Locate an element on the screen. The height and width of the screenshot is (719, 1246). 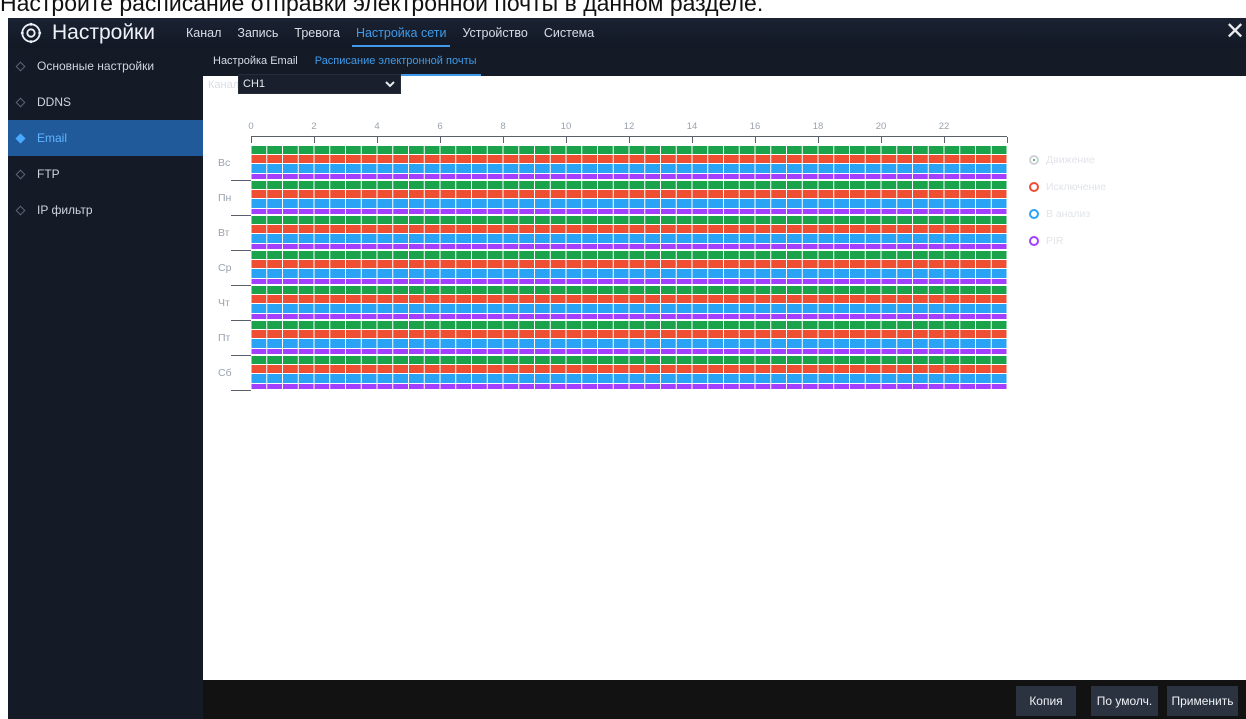
legend-item-3: PIR is located at coordinates (1046, 241).